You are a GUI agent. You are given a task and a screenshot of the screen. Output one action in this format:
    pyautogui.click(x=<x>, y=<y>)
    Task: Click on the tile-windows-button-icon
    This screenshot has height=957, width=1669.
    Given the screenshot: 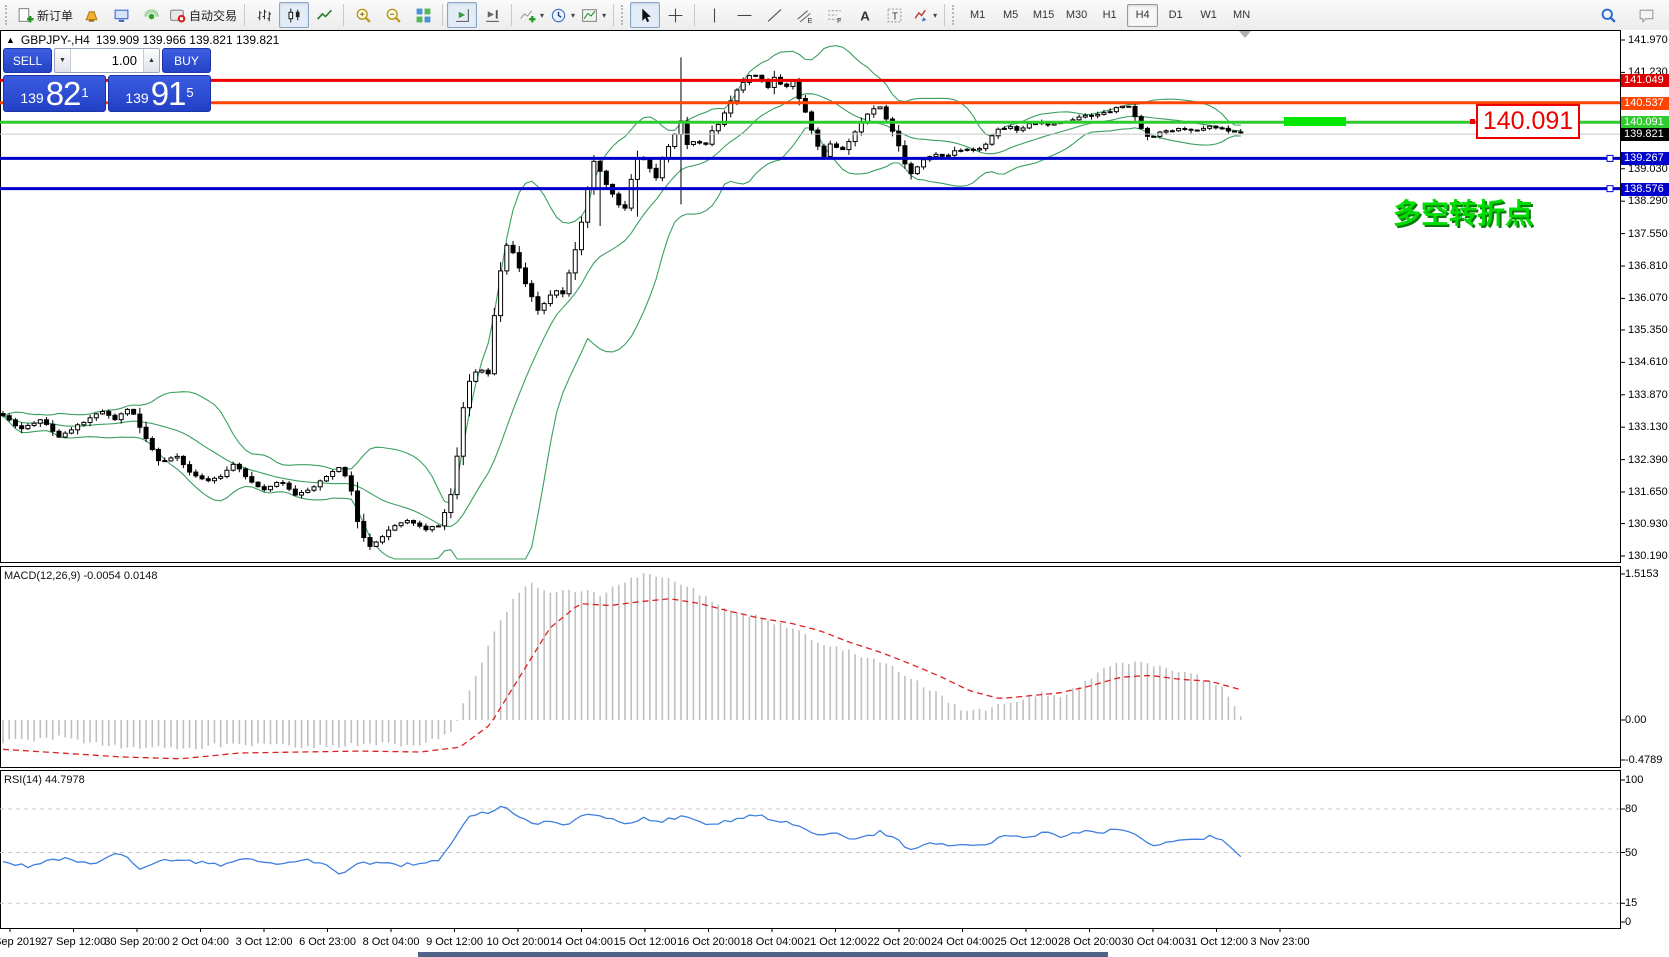 What is the action you would take?
    pyautogui.click(x=423, y=15)
    